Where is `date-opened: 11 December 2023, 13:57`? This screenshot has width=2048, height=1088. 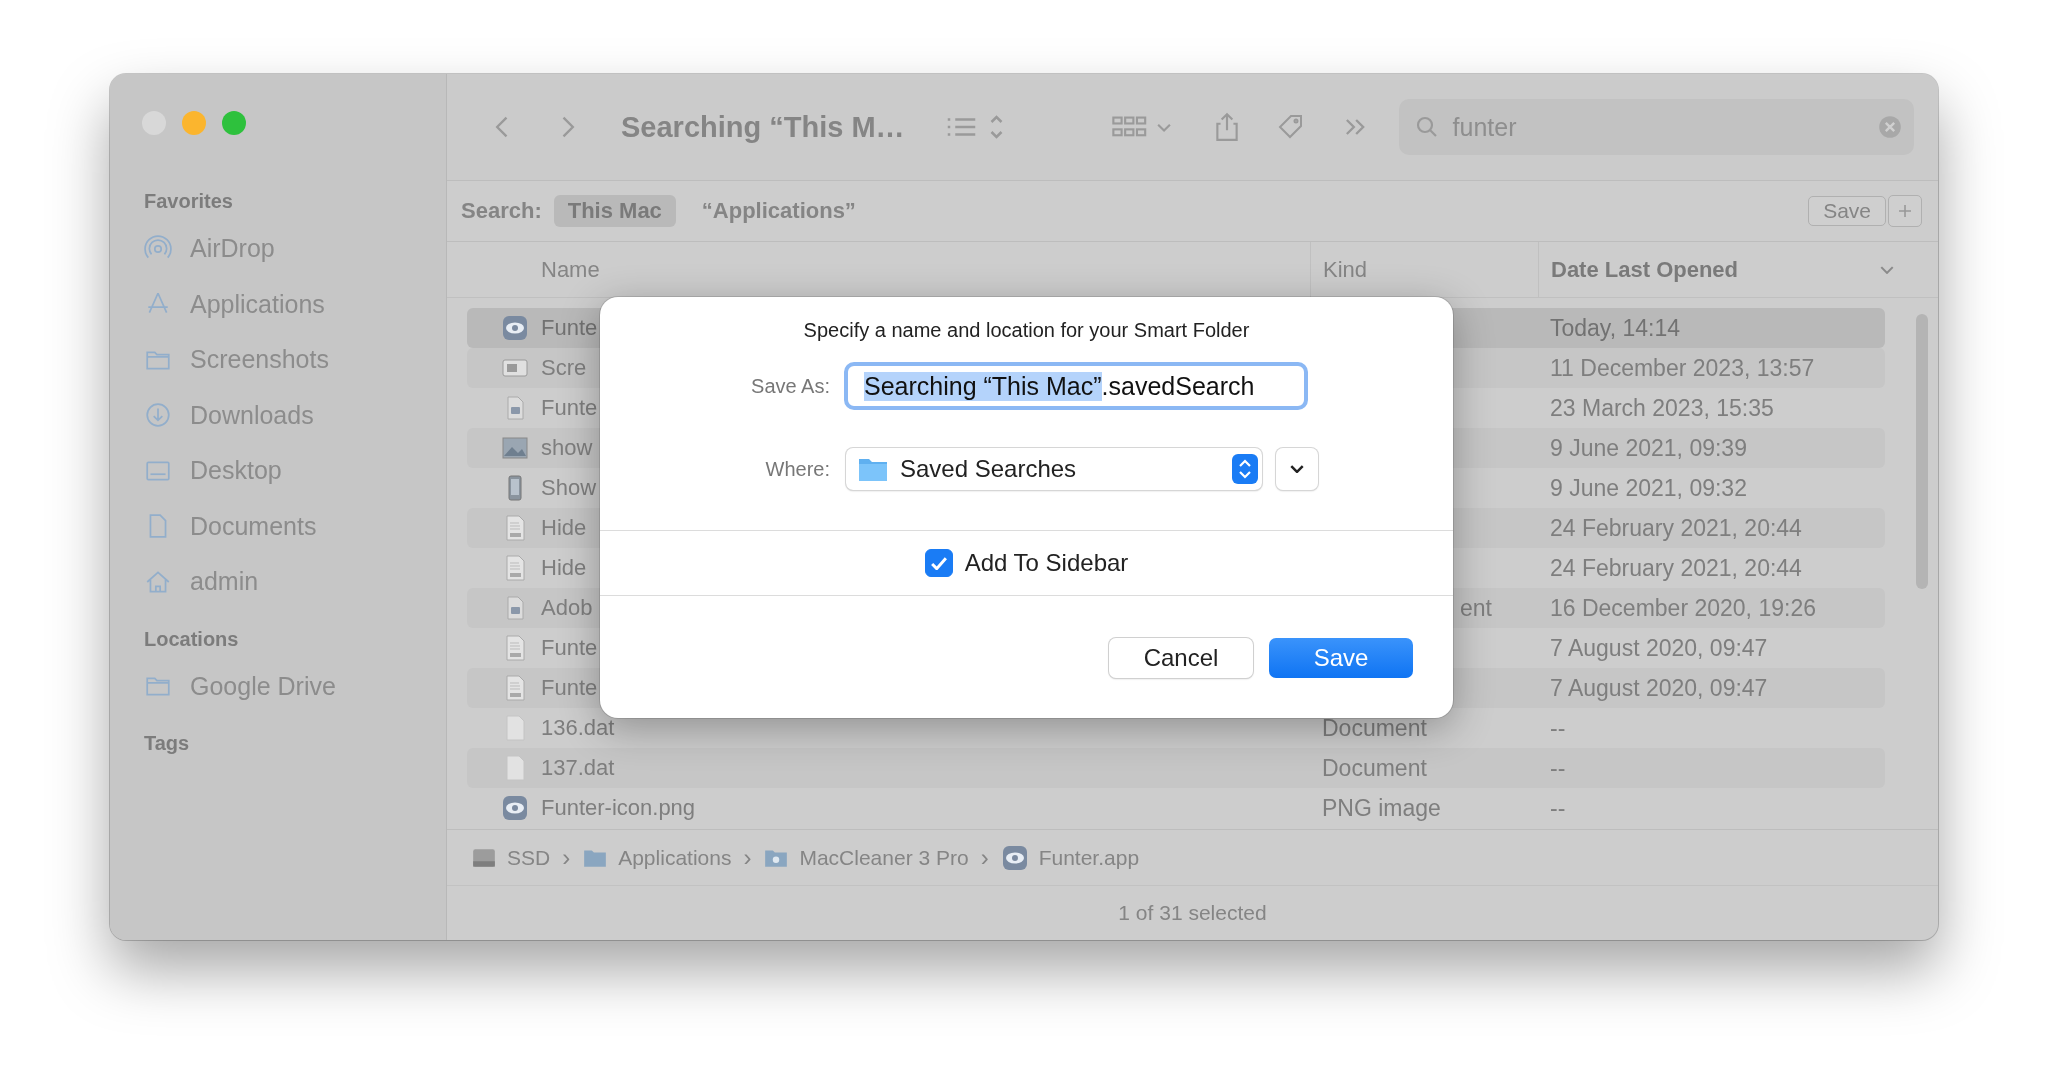
date-opened: 11 December 2023, 13:57 is located at coordinates (1682, 367).